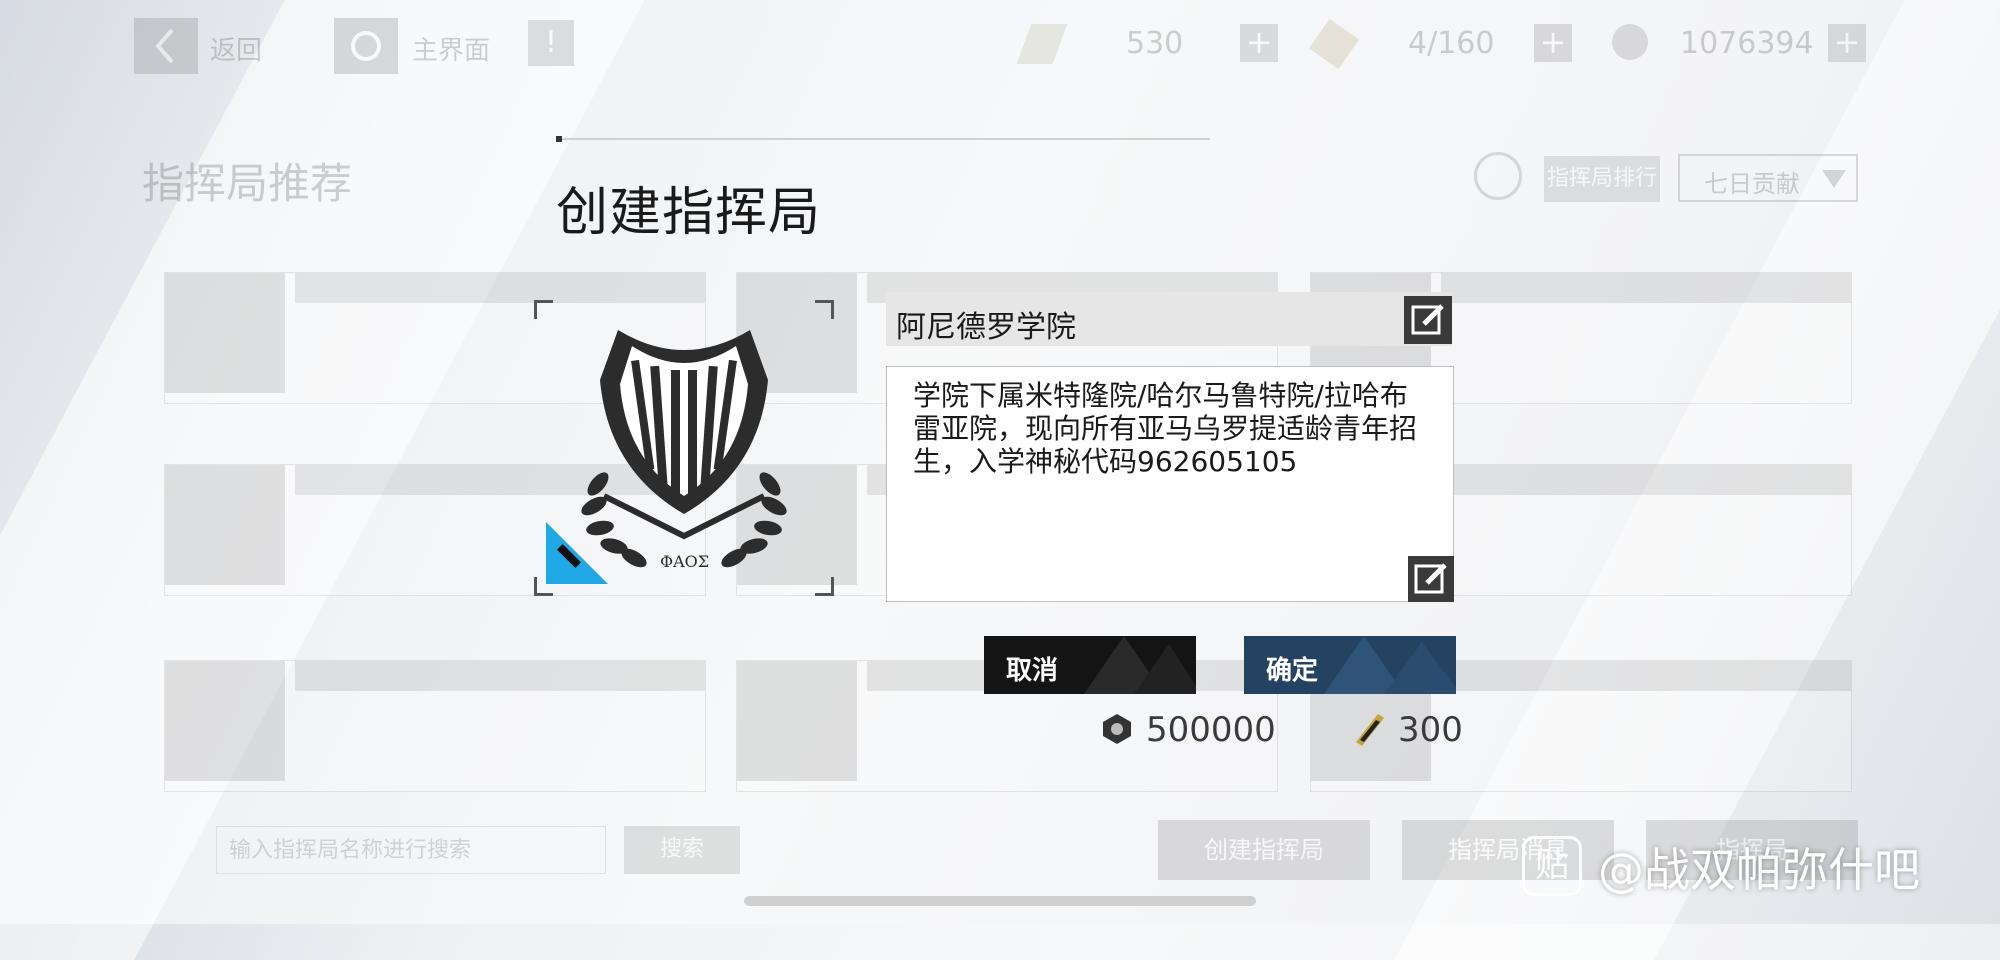  I want to click on home-label: 主界面, so click(451, 51).